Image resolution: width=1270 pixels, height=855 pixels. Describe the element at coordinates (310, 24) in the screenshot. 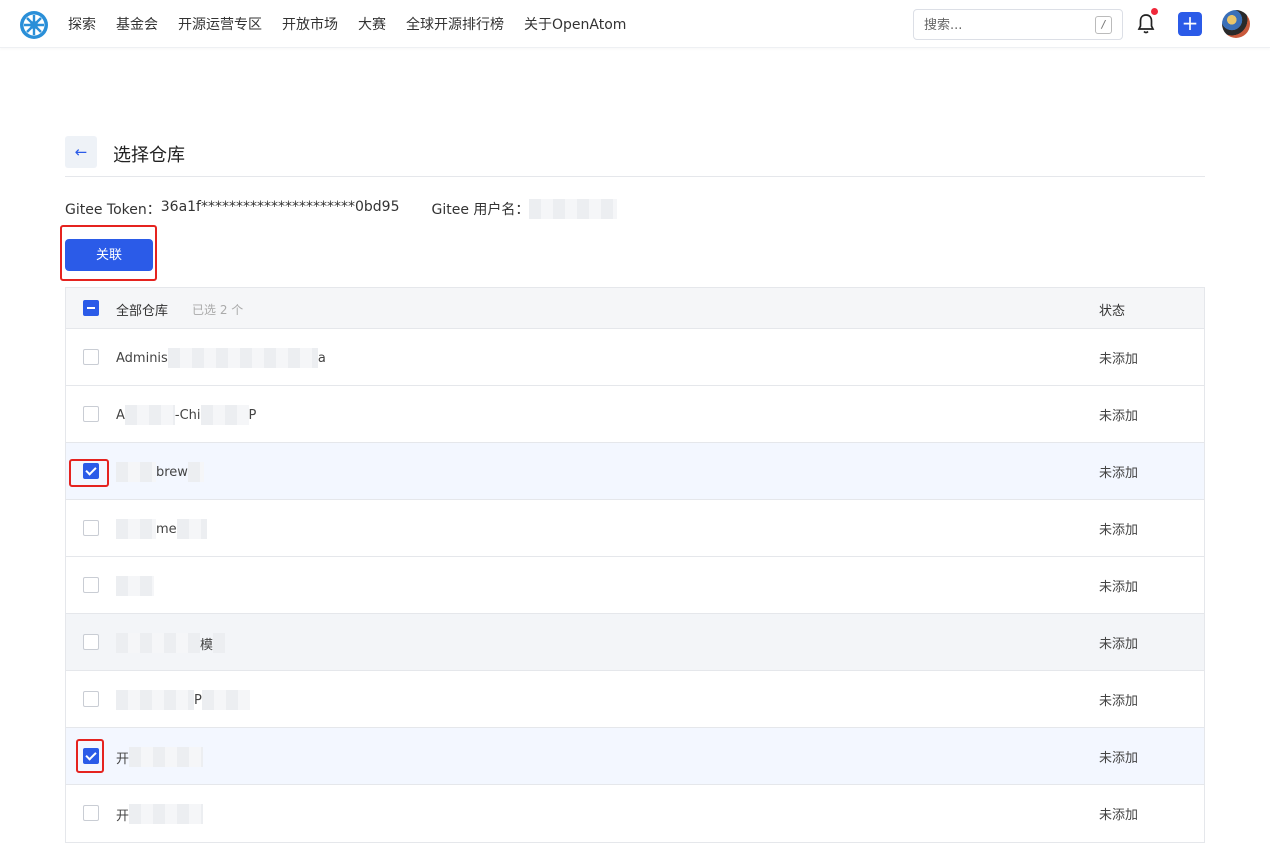

I see `nav-item-open-market: 开放市场` at that location.